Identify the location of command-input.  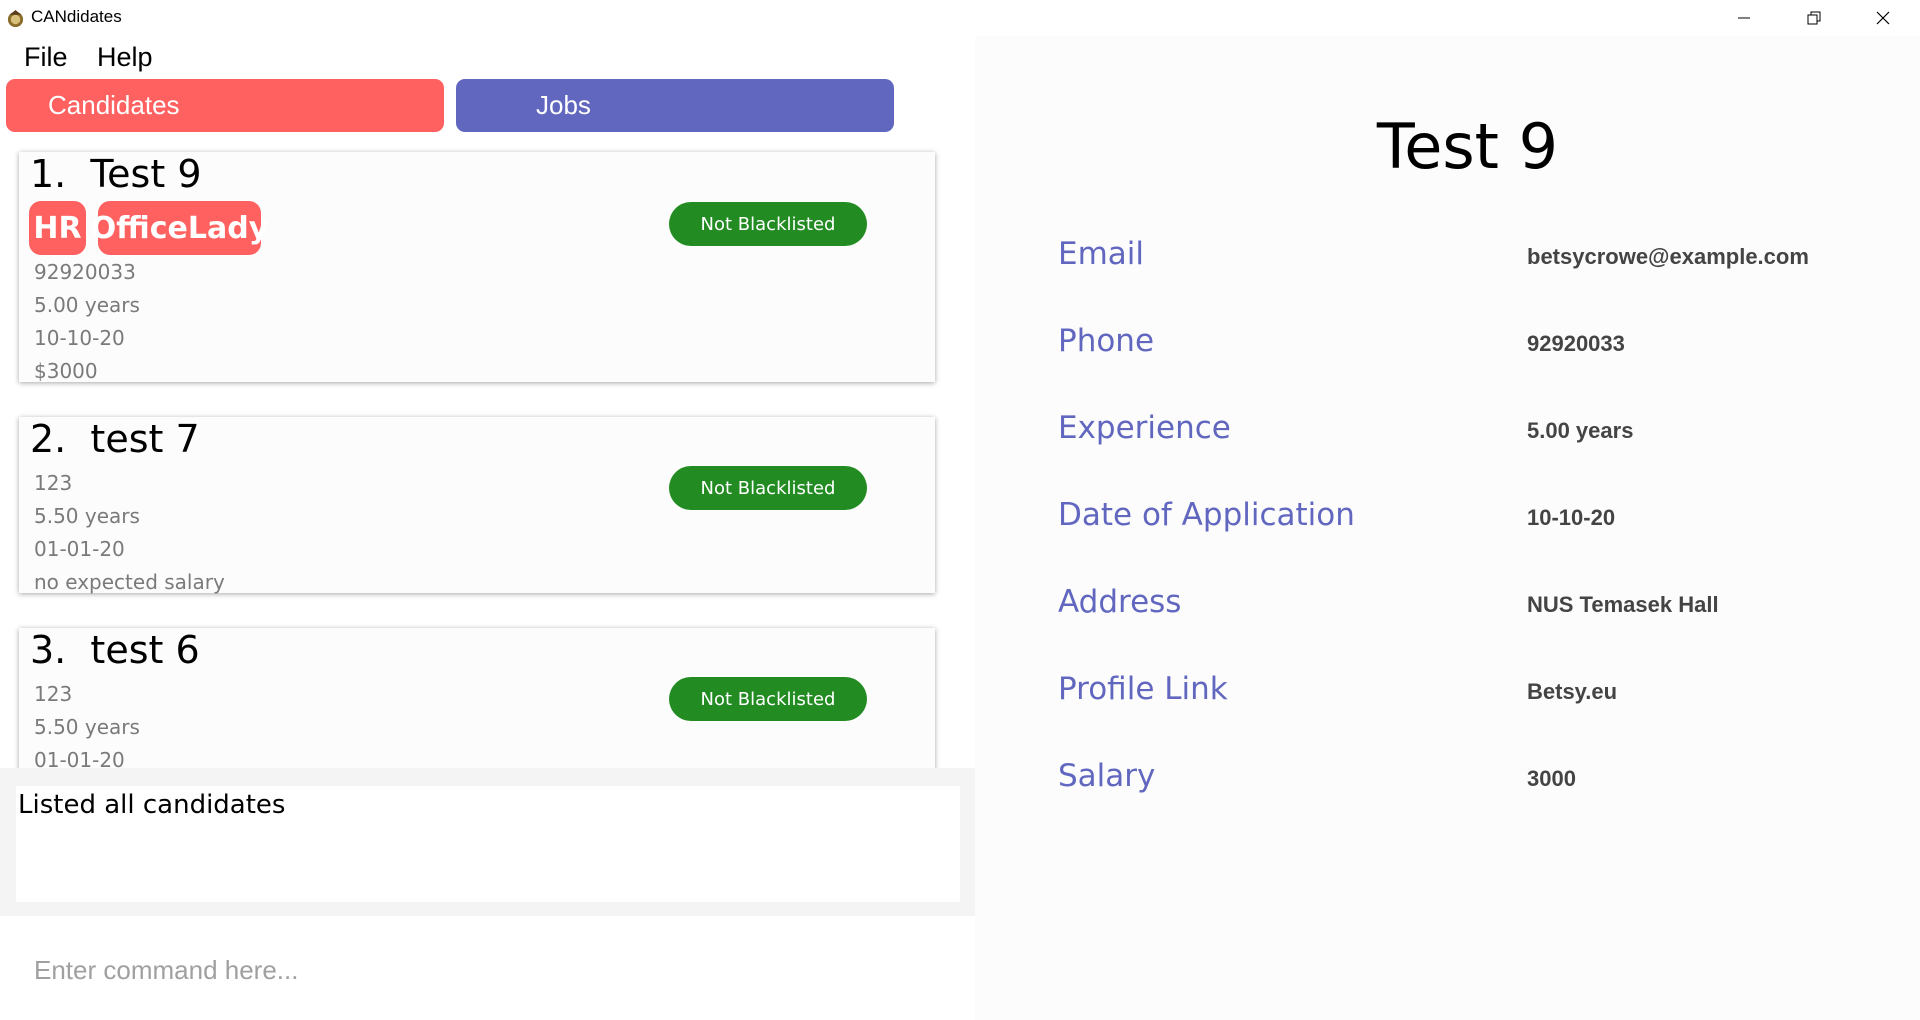
(483, 970).